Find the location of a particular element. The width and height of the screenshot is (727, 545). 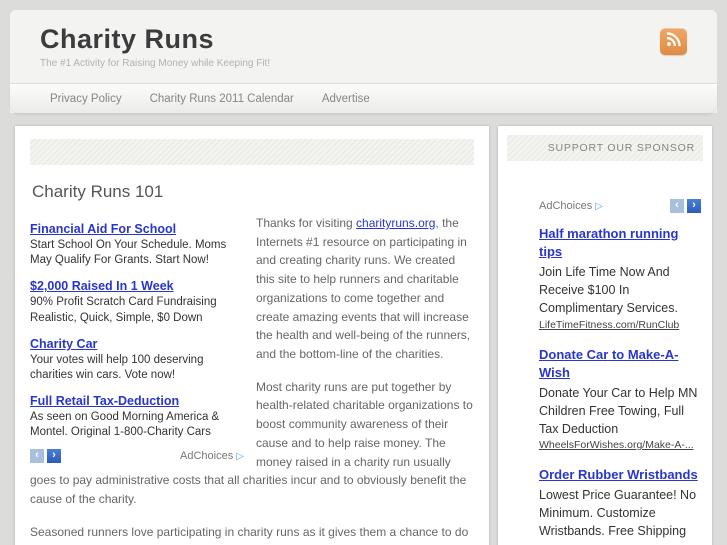

sidebar-top-decor-bar: SUPPORT OUR SPONSOR is located at coordinates (605, 148).